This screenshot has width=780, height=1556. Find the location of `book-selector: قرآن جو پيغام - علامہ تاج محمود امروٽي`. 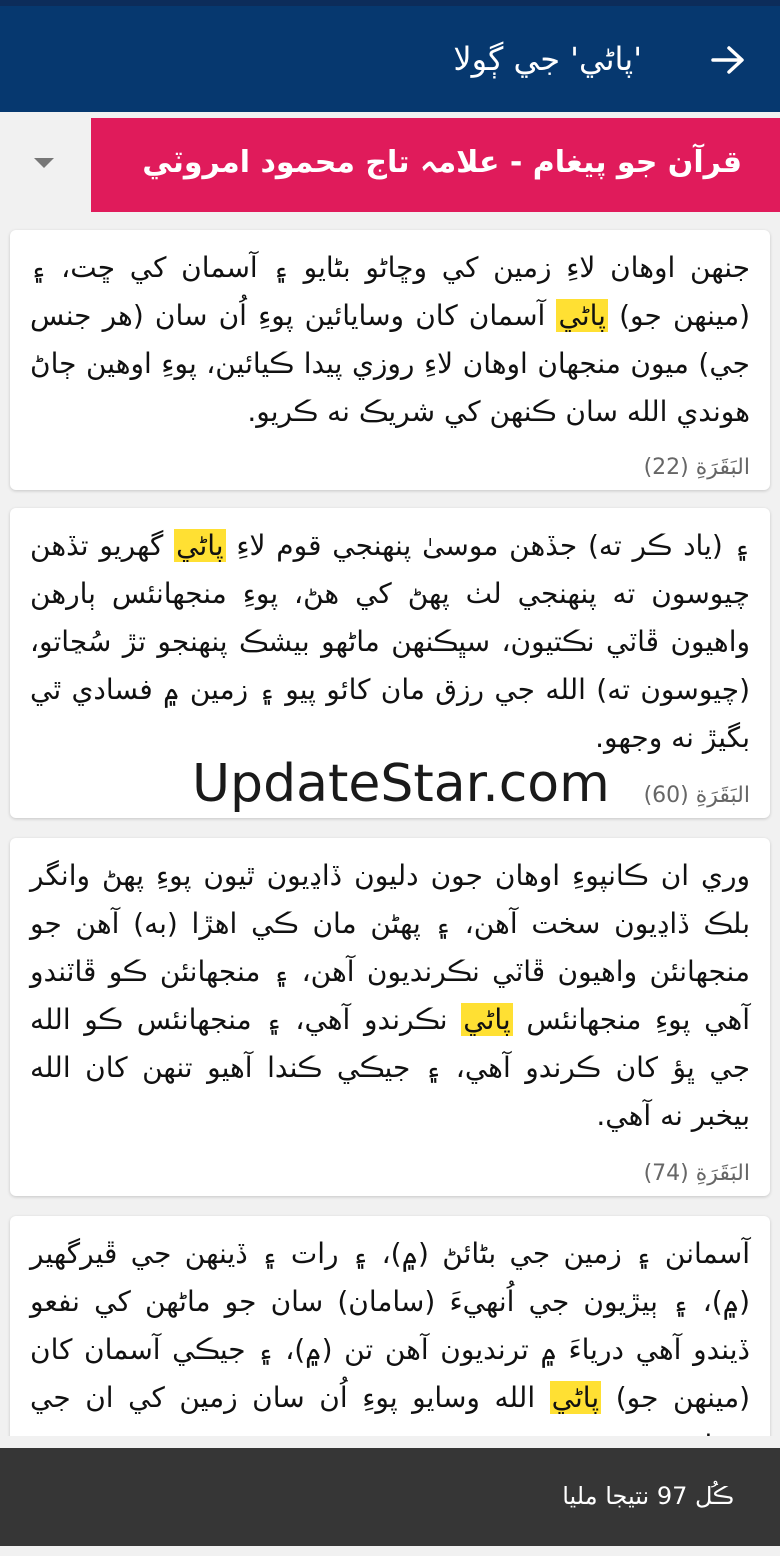

book-selector: قرآن جو پيغام - علامہ تاج محمود امروٽي is located at coordinates (435, 165).